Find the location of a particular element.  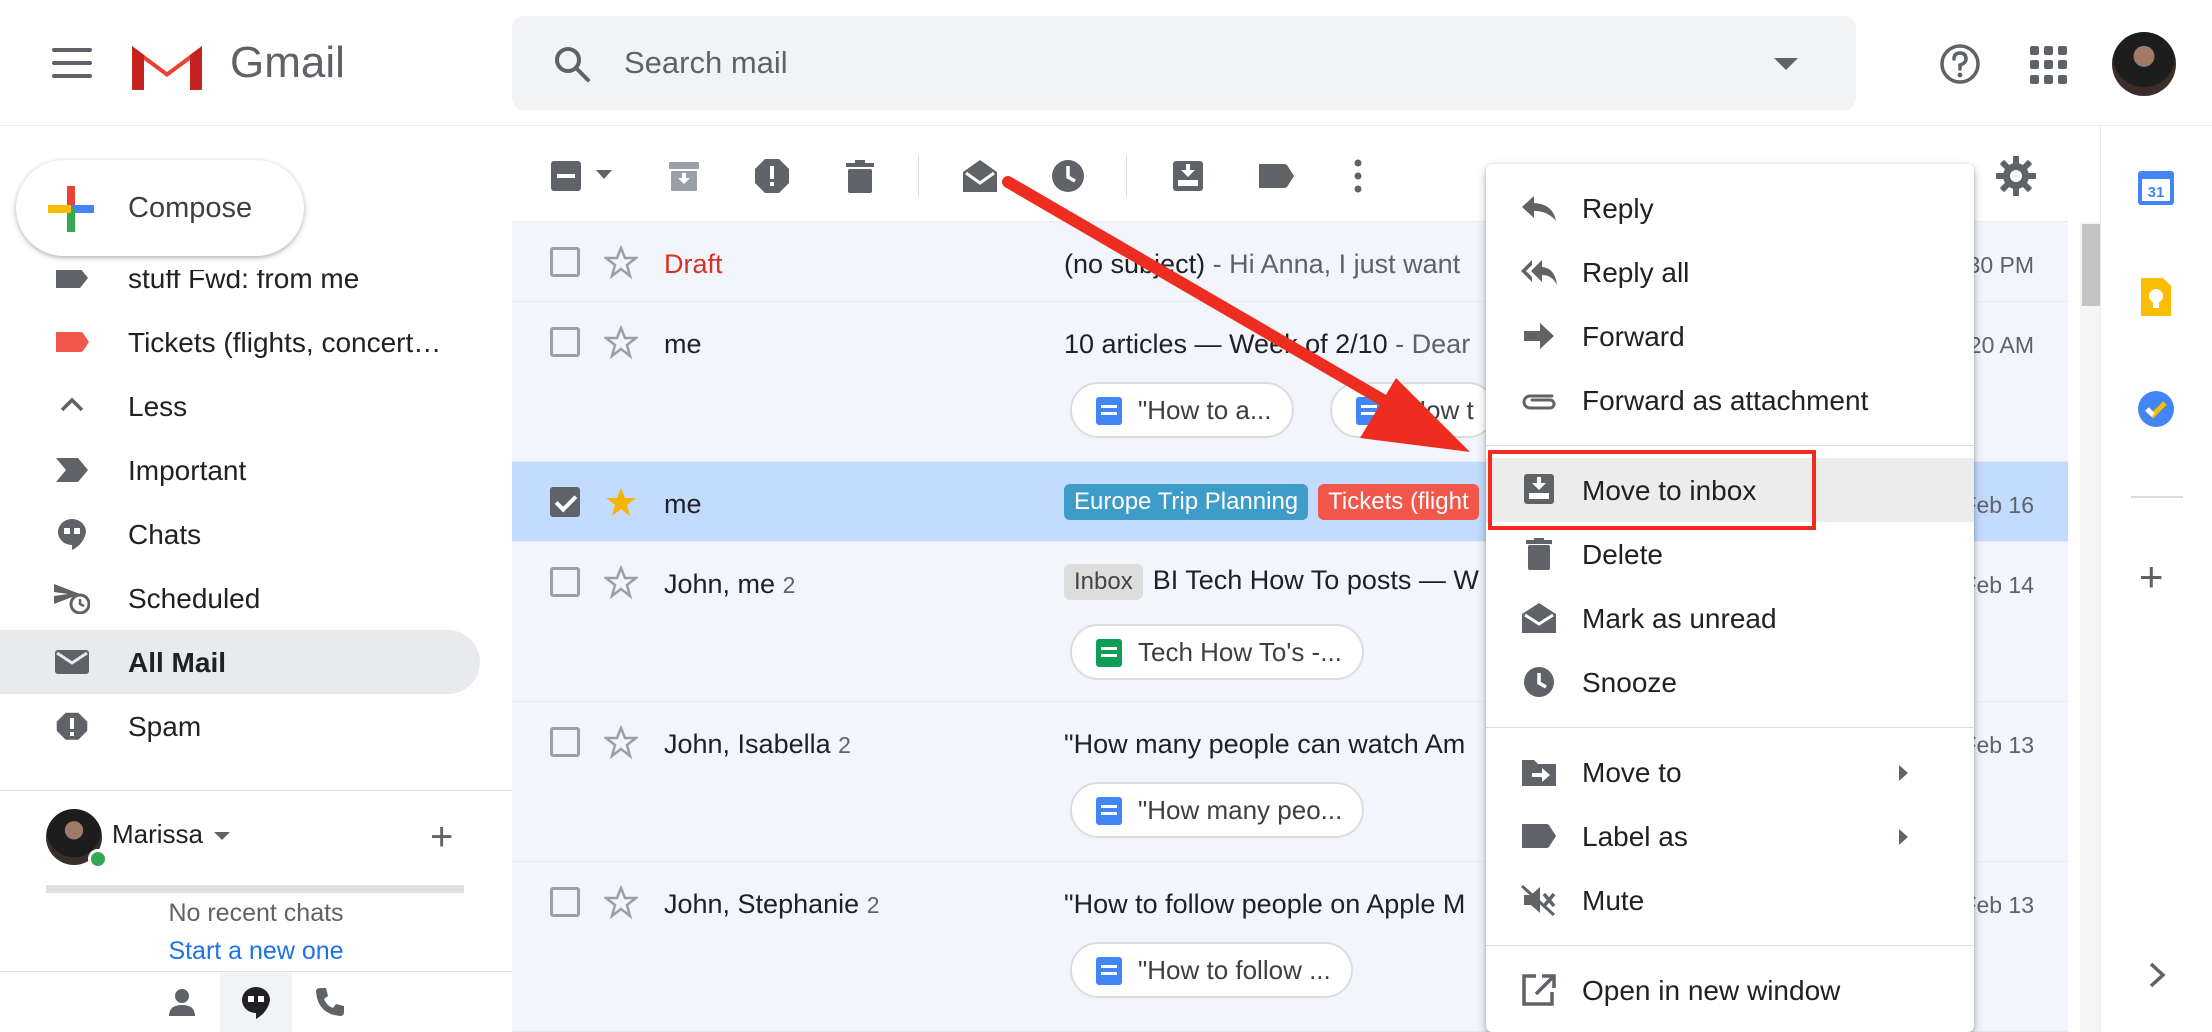

search-input is located at coordinates (1174, 63).